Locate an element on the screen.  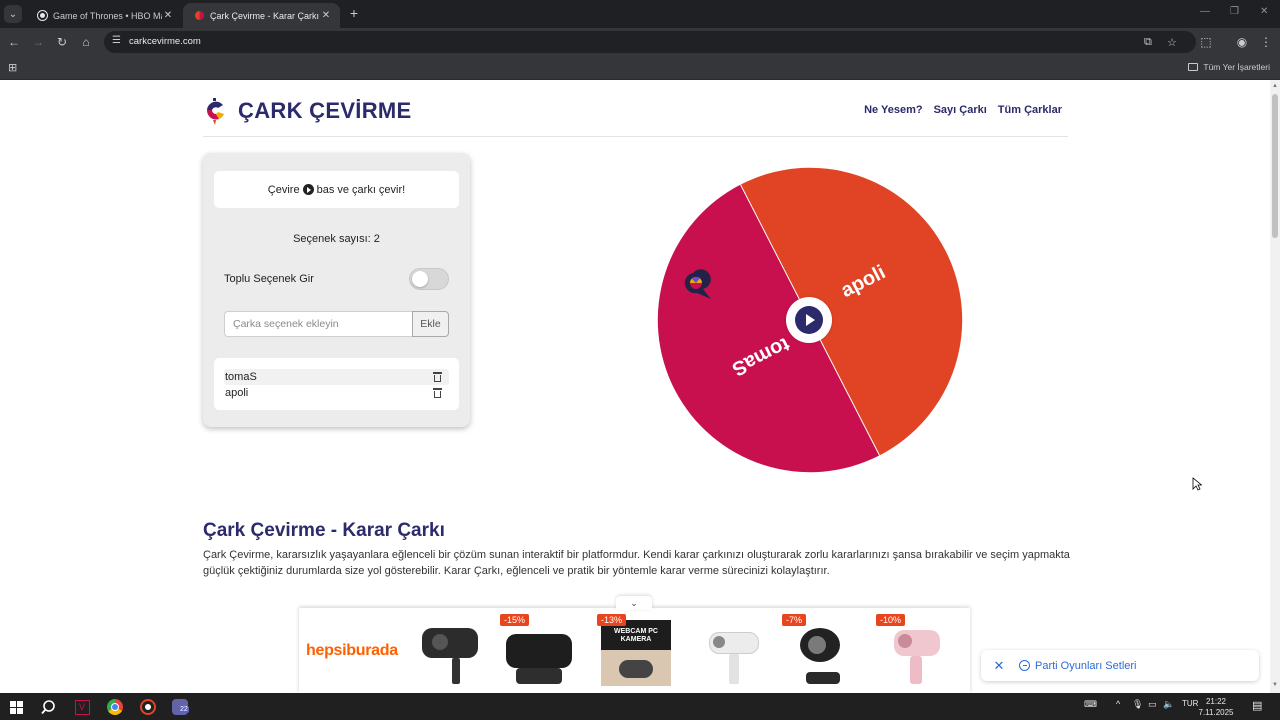
nav-ne-yesem: Ne Yesem? is located at coordinates (893, 110).